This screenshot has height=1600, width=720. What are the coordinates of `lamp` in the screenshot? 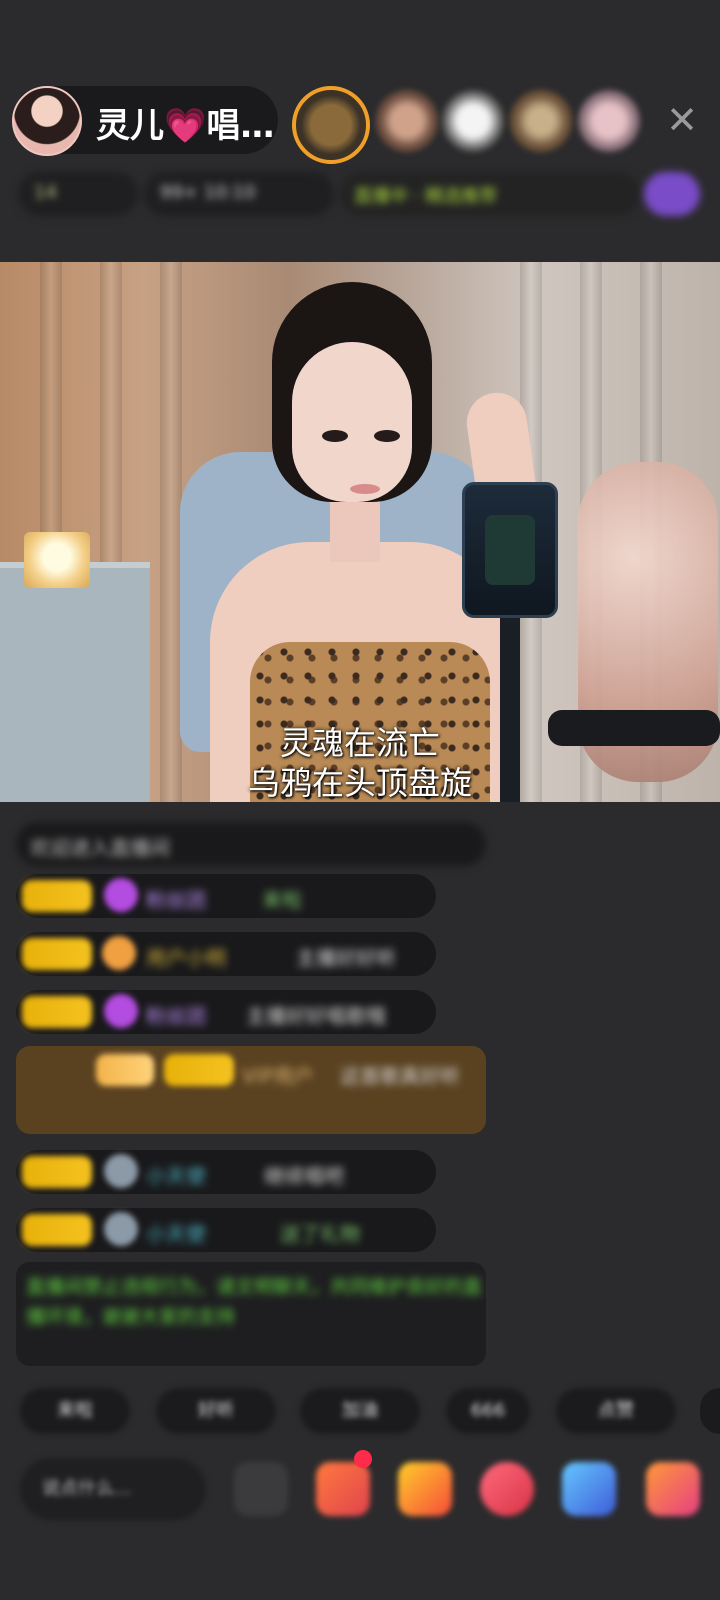 It's located at (57, 560).